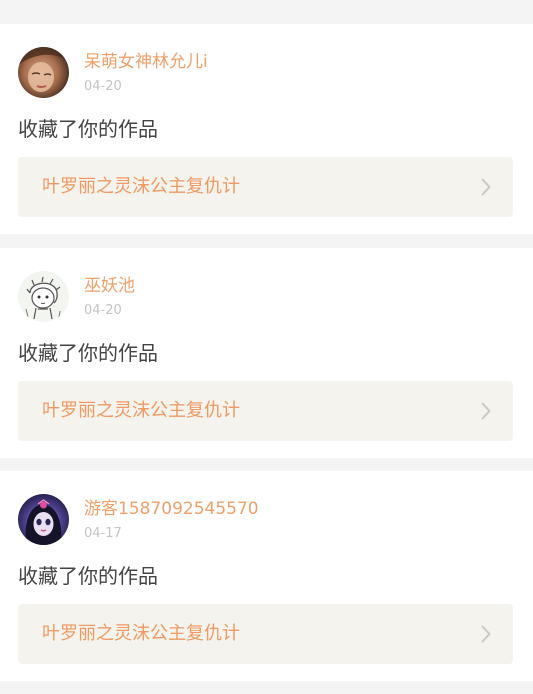  I want to click on username: 游客1587092545570, so click(171, 509).